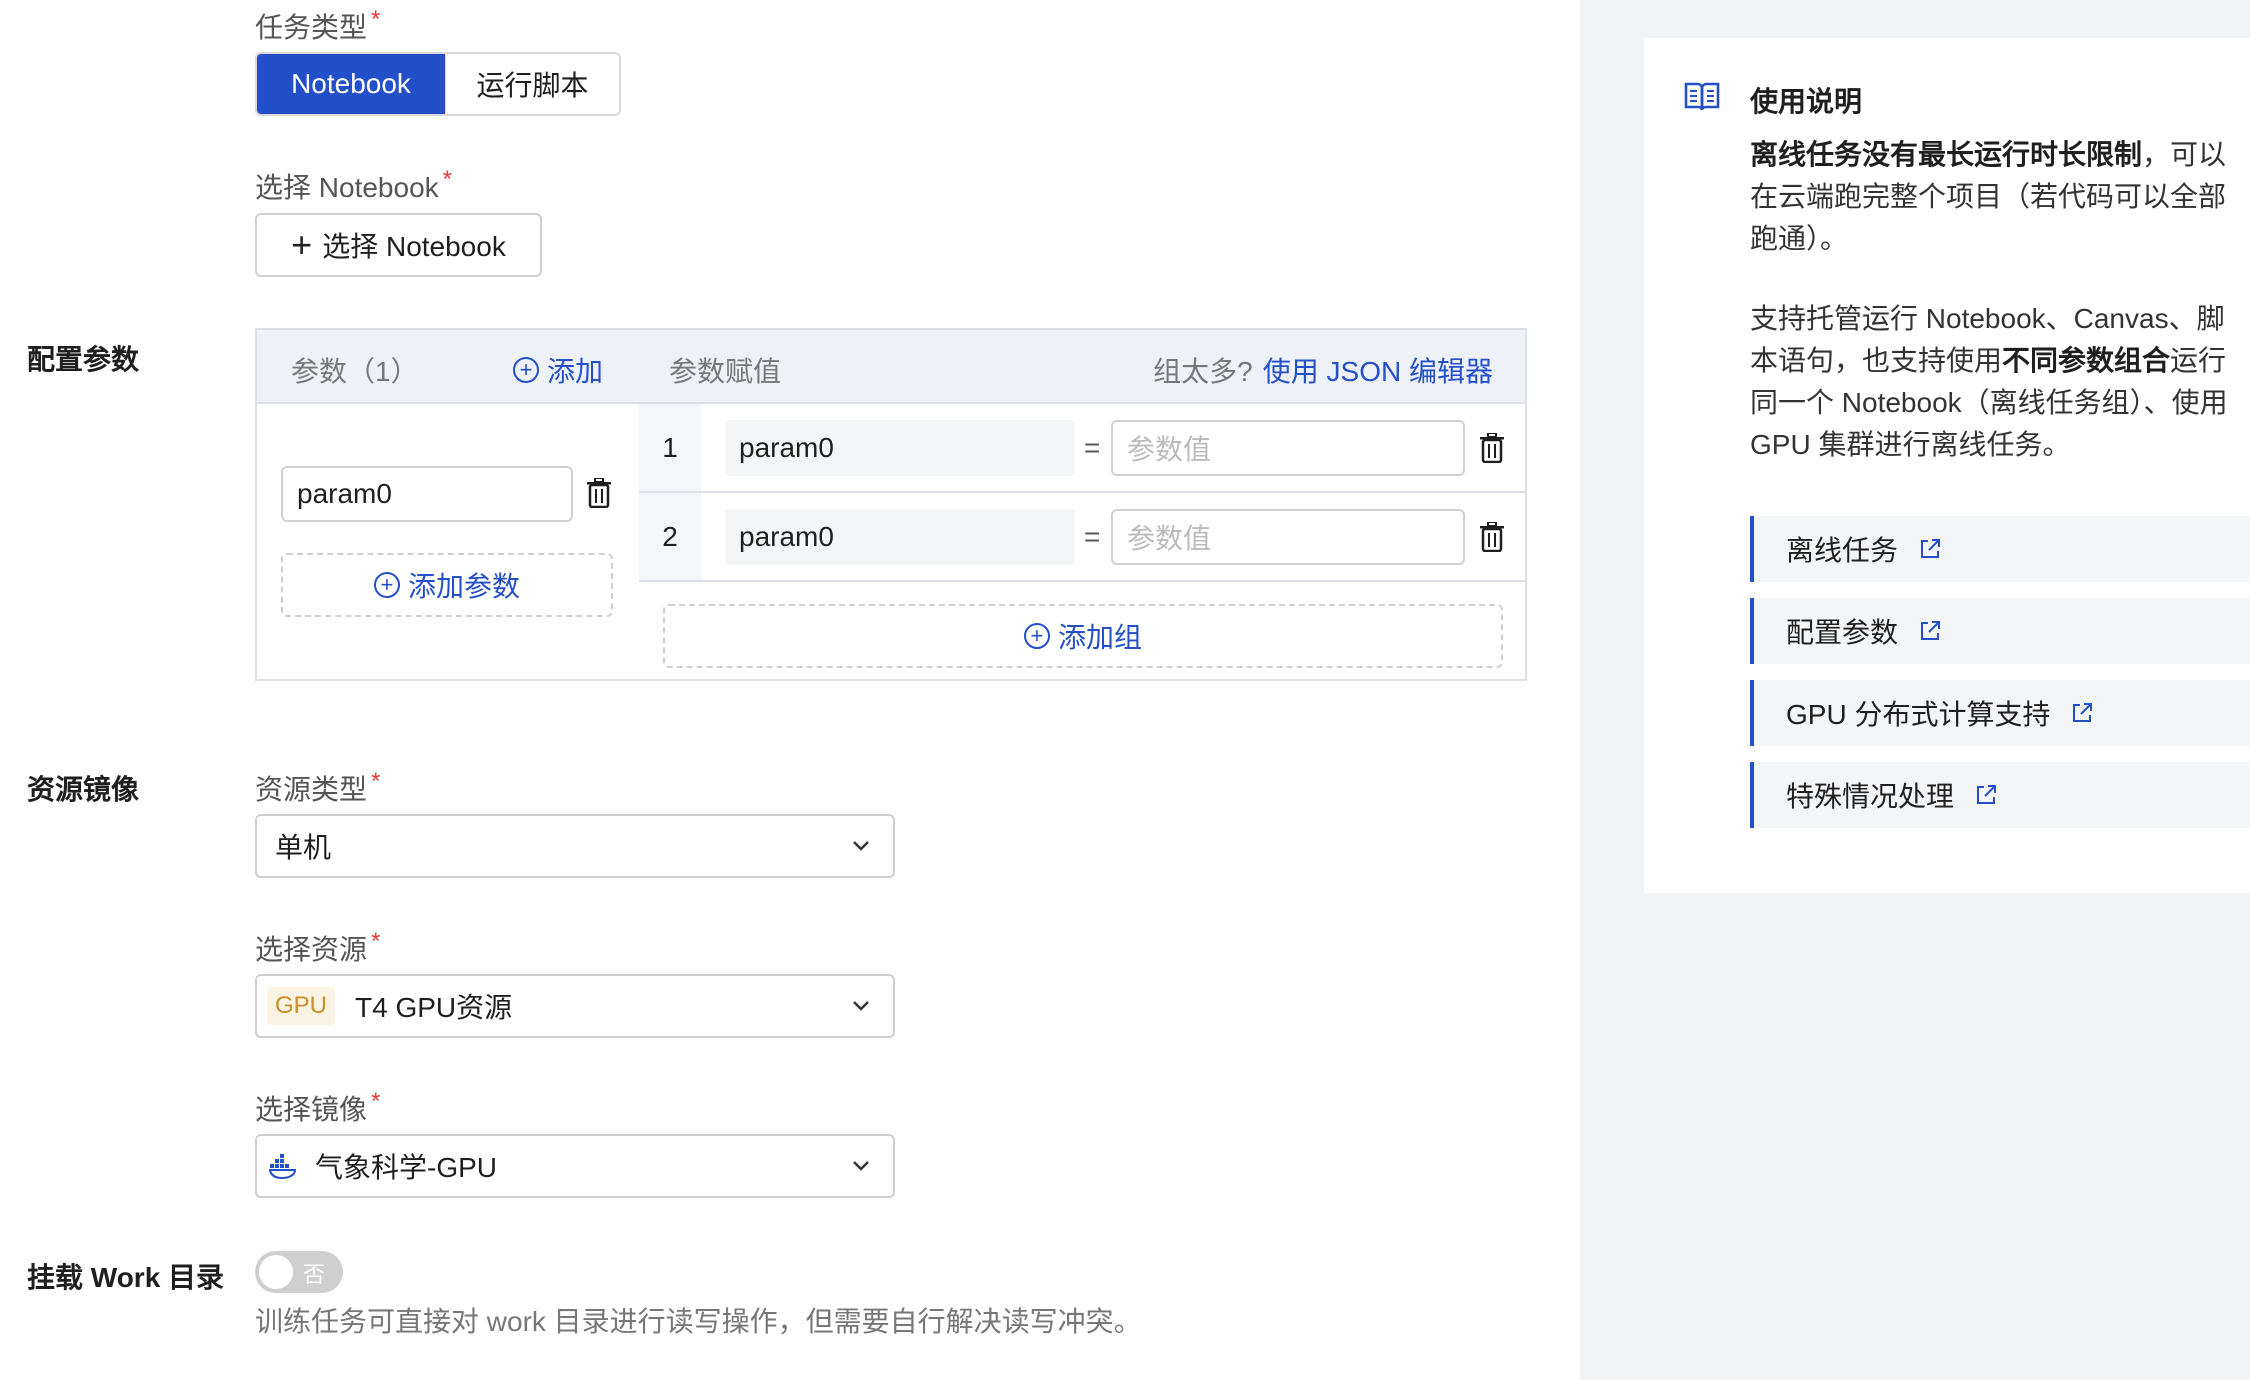 The image size is (2250, 1380). Describe the element at coordinates (1842, 550) in the screenshot. I see `help-link-label: 离线任务` at that location.